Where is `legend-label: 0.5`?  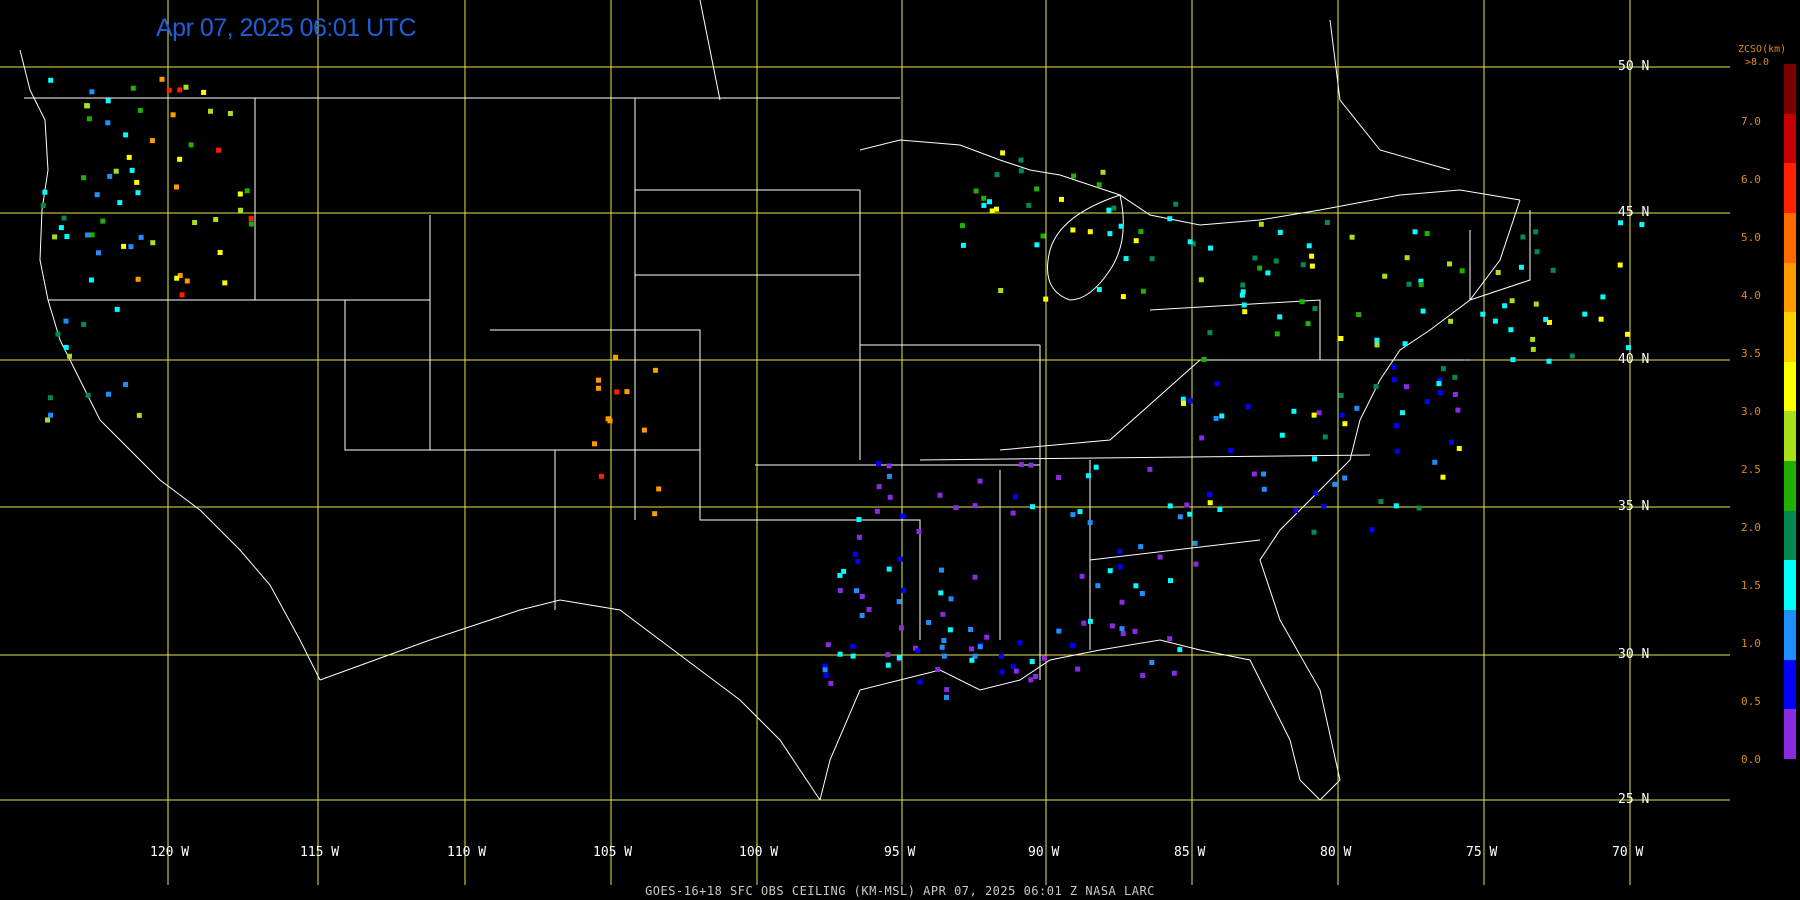 legend-label: 0.5 is located at coordinates (1751, 701).